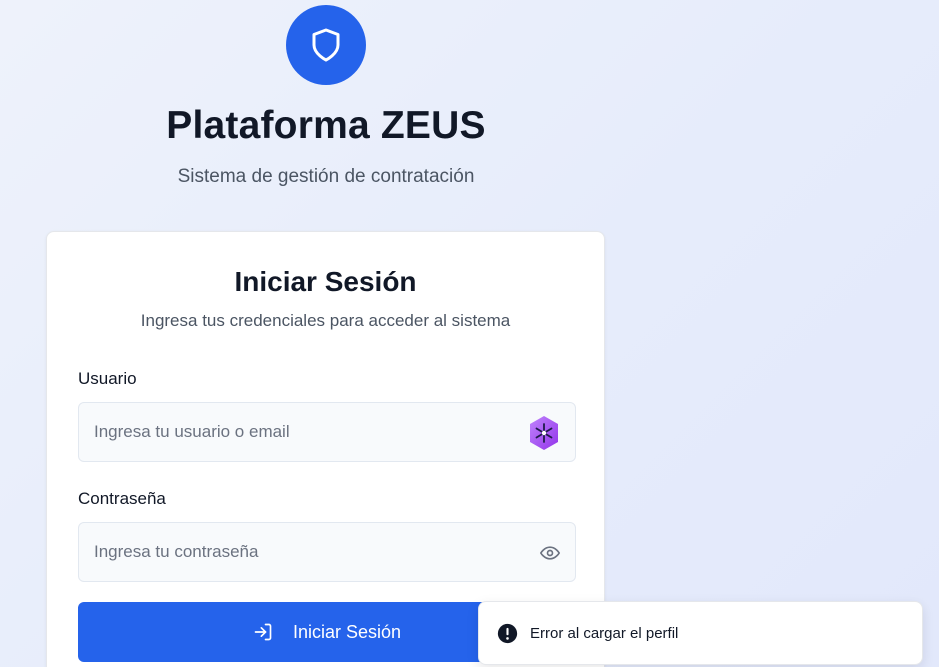 This screenshot has height=667, width=939. Describe the element at coordinates (544, 433) in the screenshot. I see `password-manager-extension-icon` at that location.